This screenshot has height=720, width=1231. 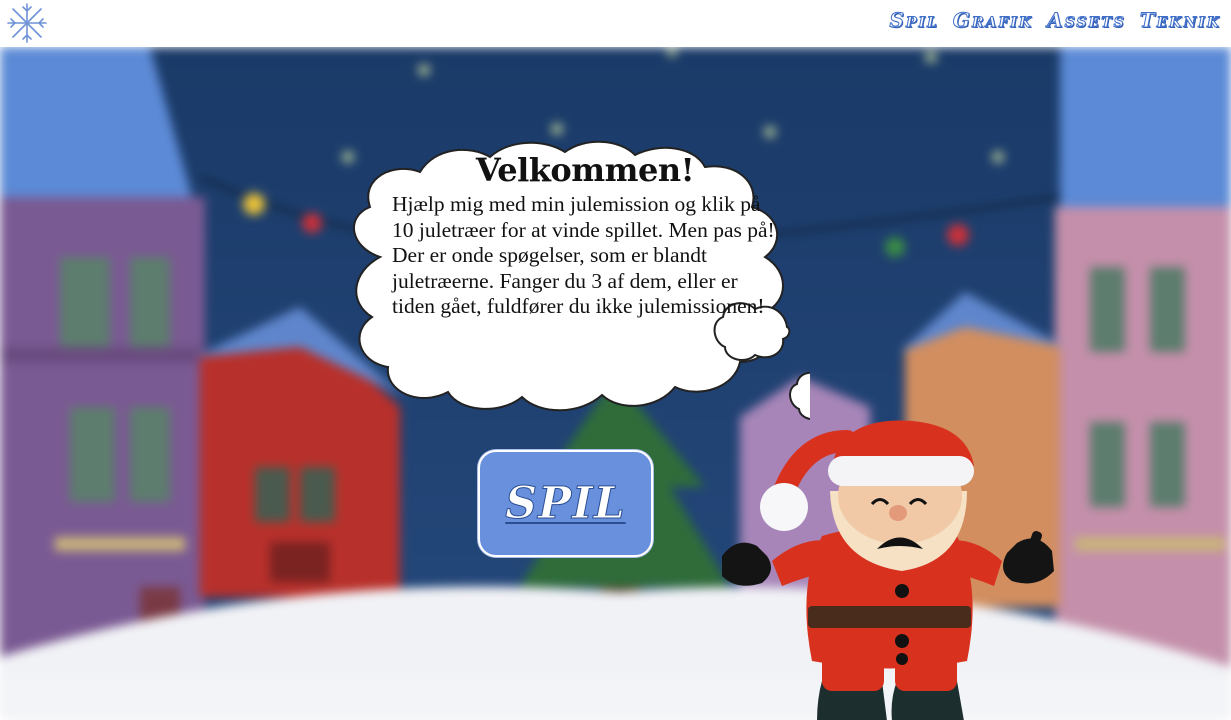 What do you see at coordinates (27, 23) in the screenshot?
I see `snowflake-icon` at bounding box center [27, 23].